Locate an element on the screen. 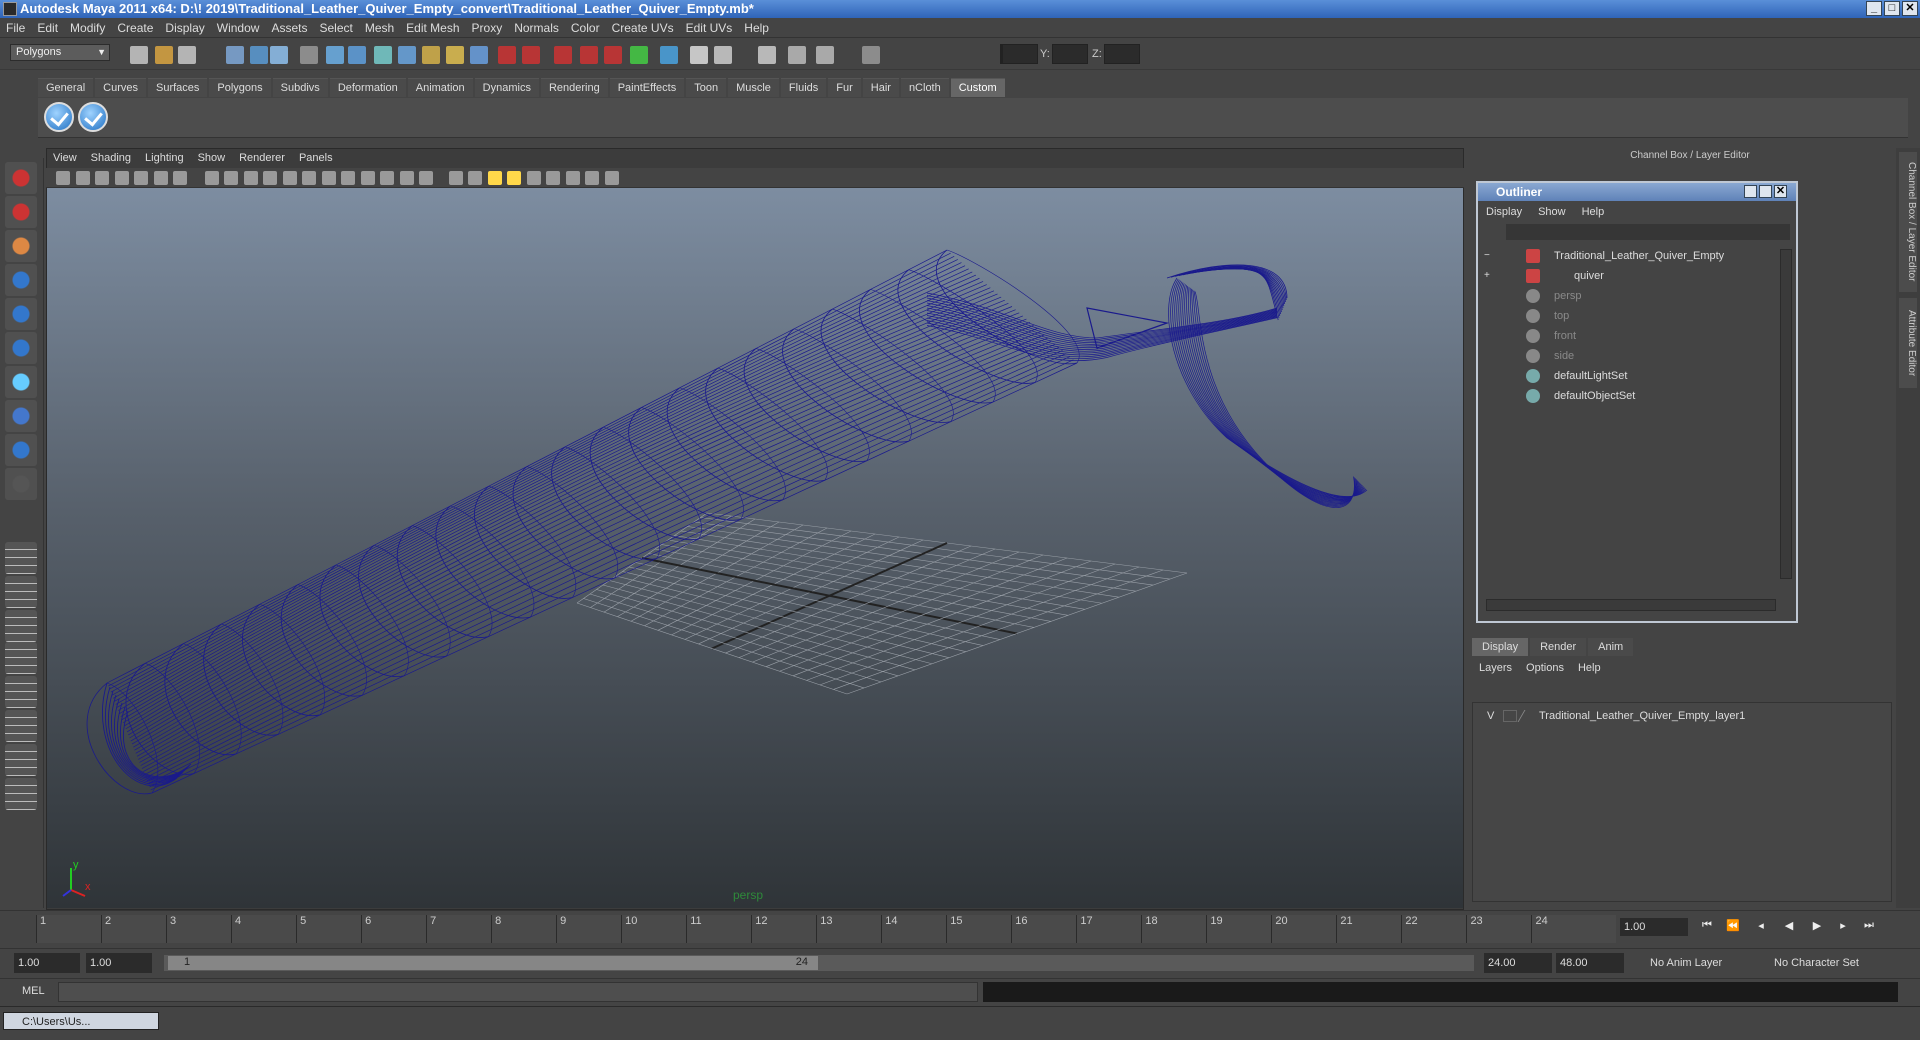 The height and width of the screenshot is (1040, 1920). playback-start-field: 1.00 is located at coordinates (119, 963).